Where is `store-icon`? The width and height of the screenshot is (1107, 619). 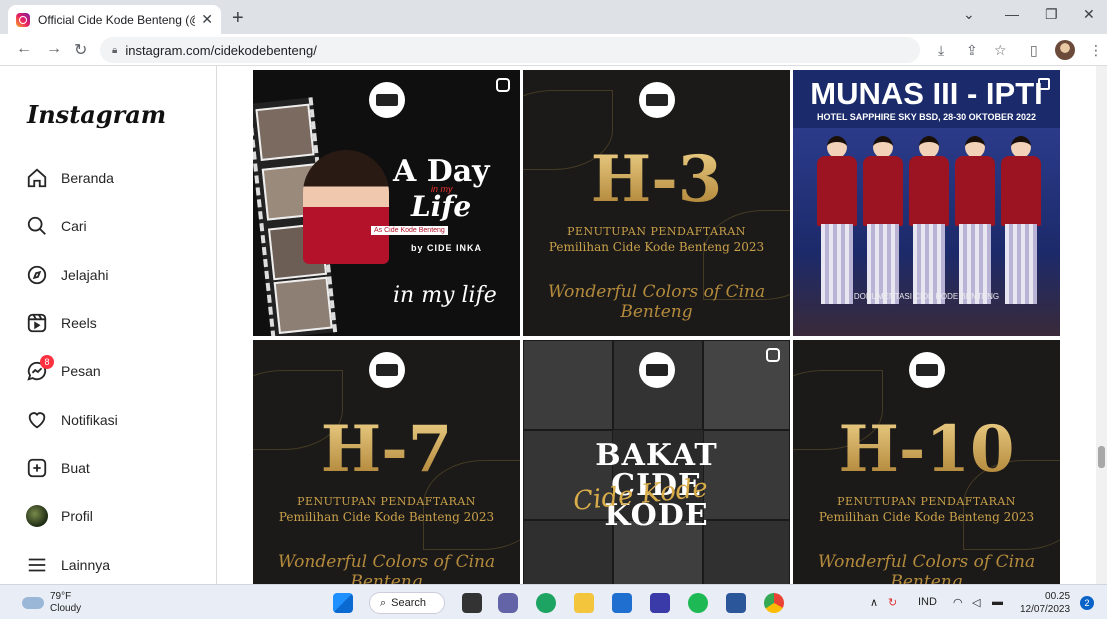
store-icon is located at coordinates (660, 603).